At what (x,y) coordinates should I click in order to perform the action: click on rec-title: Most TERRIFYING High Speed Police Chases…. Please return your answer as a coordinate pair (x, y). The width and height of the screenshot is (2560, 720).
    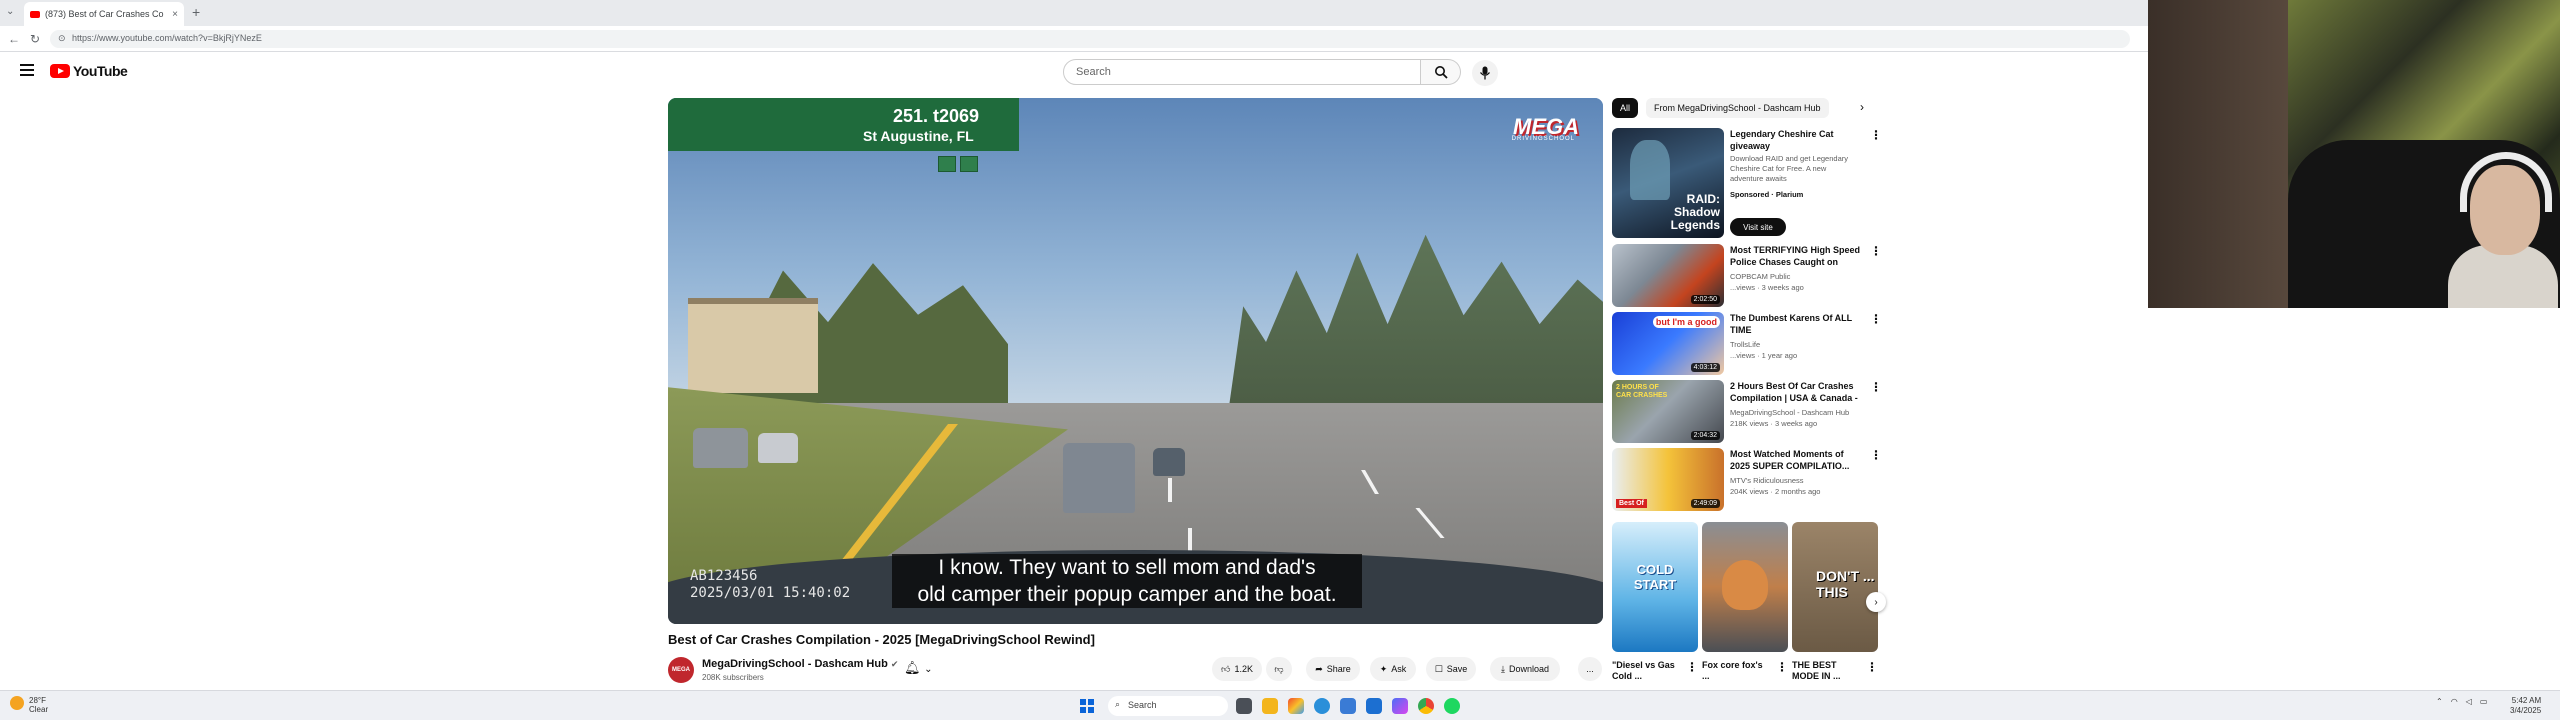
    Looking at the image, I should click on (1795, 256).